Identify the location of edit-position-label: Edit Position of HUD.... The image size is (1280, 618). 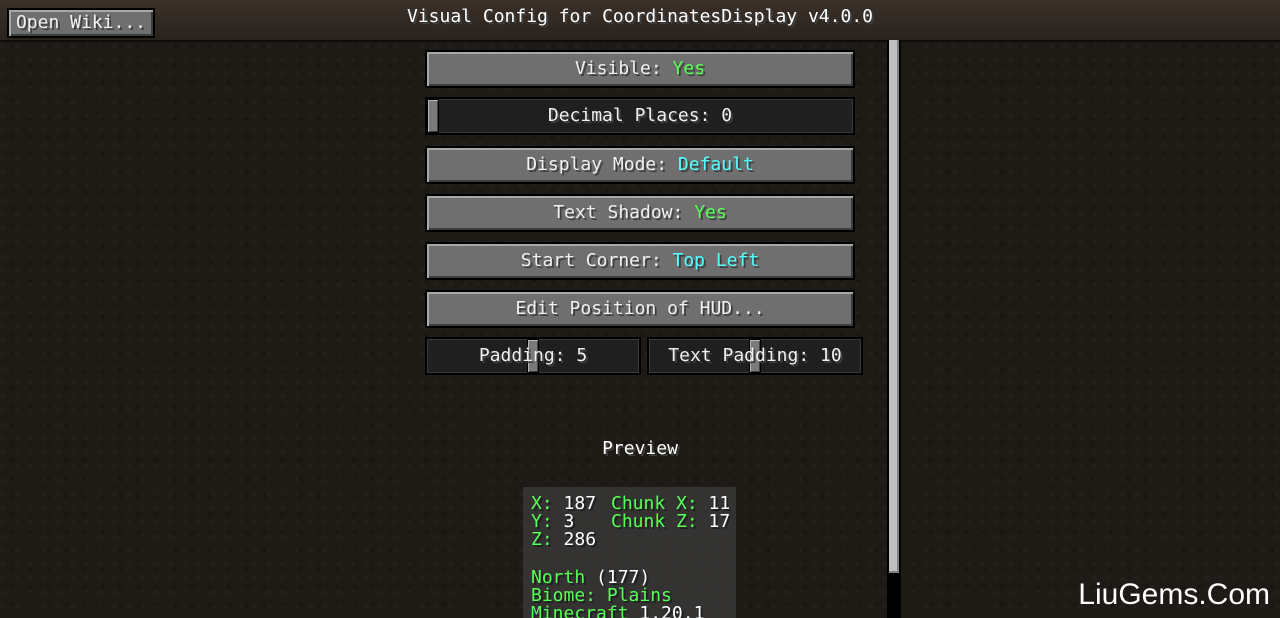
(640, 308).